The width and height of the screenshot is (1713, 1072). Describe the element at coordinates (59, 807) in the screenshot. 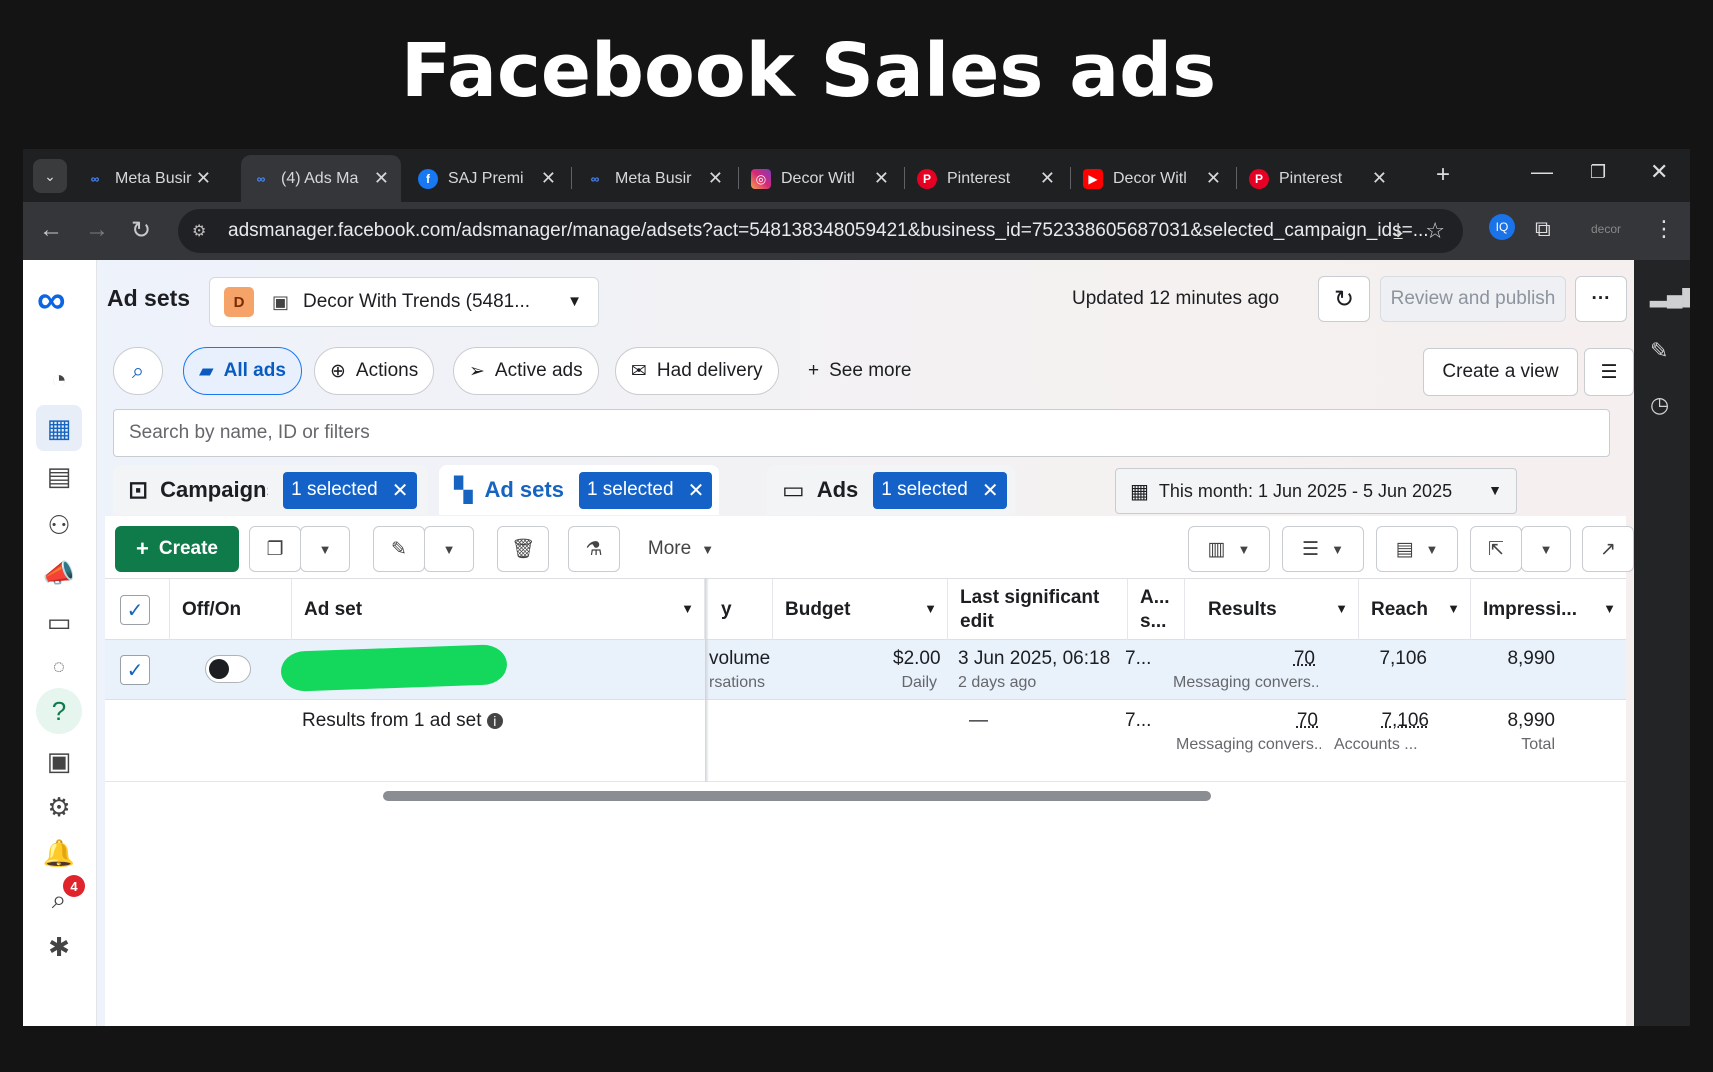

I see `settings-gear-icon: ⚙` at that location.